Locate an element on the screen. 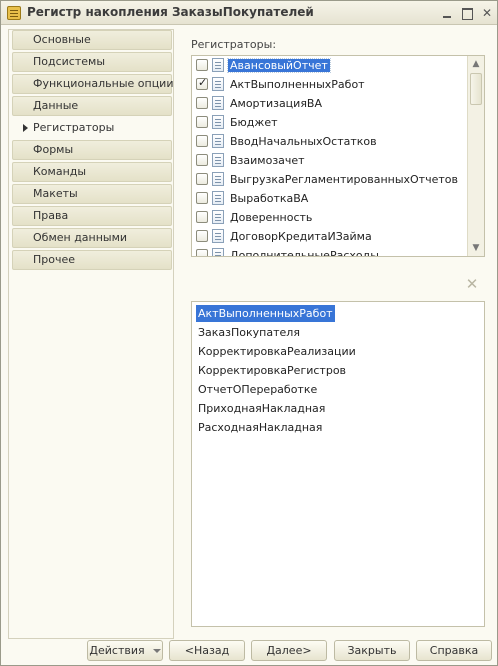  help-button-label: Справка is located at coordinates (454, 650).